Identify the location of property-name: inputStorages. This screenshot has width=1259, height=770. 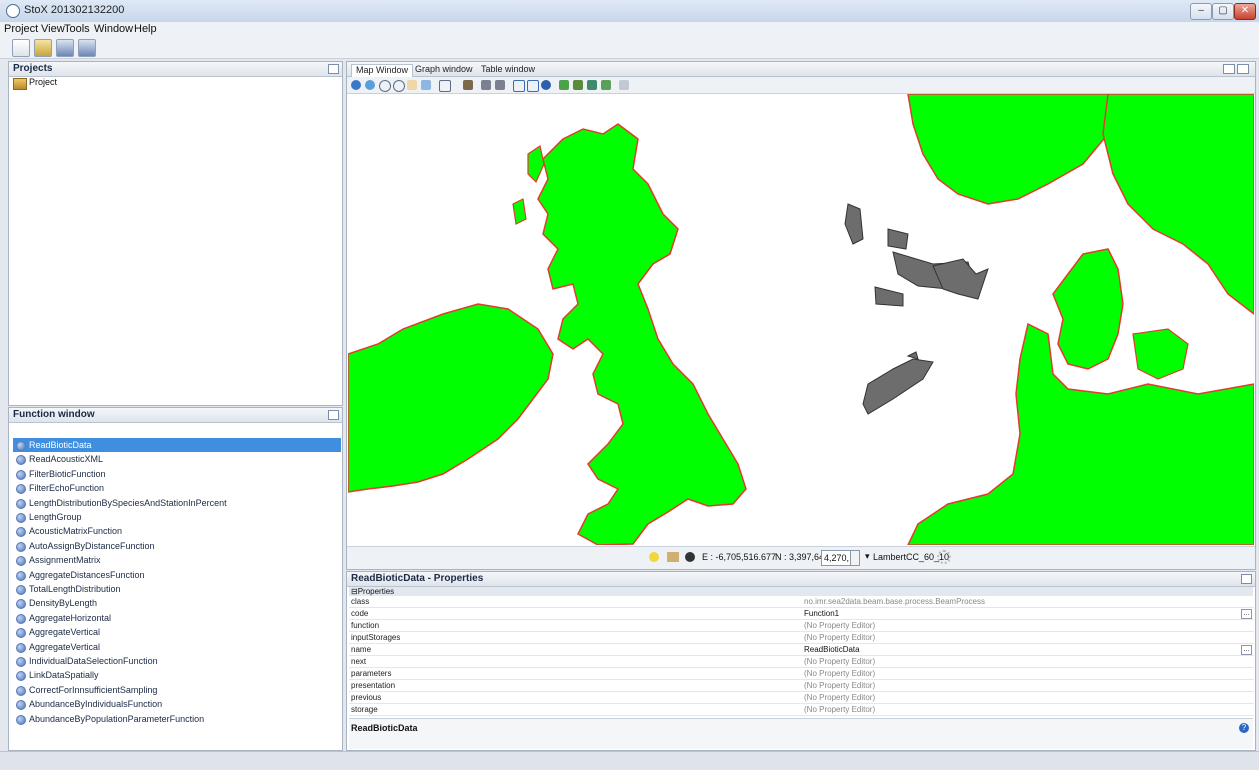
(376, 637).